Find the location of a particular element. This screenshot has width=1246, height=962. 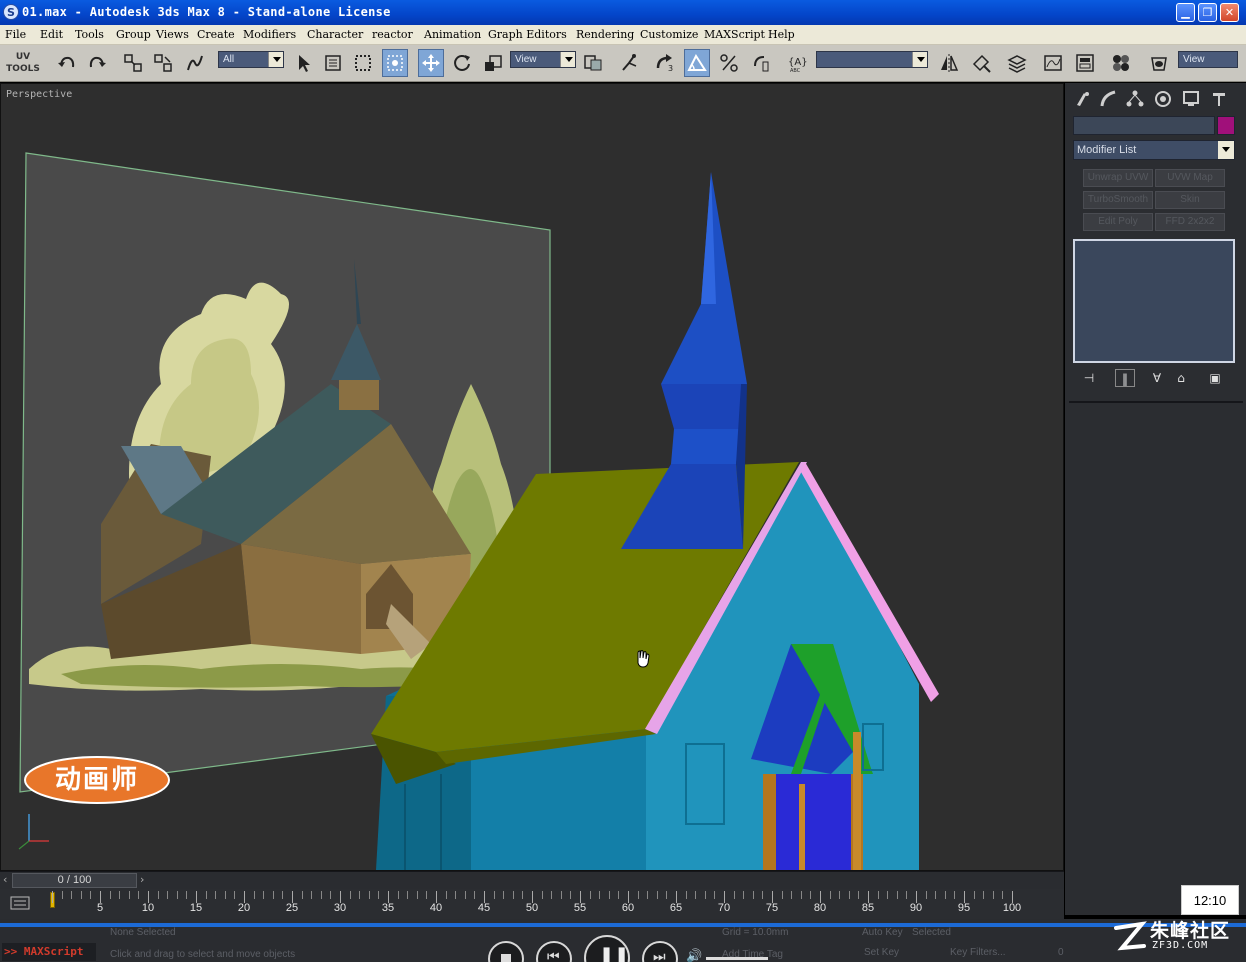

current-frame-field: 0 is located at coordinates (1061, 952).